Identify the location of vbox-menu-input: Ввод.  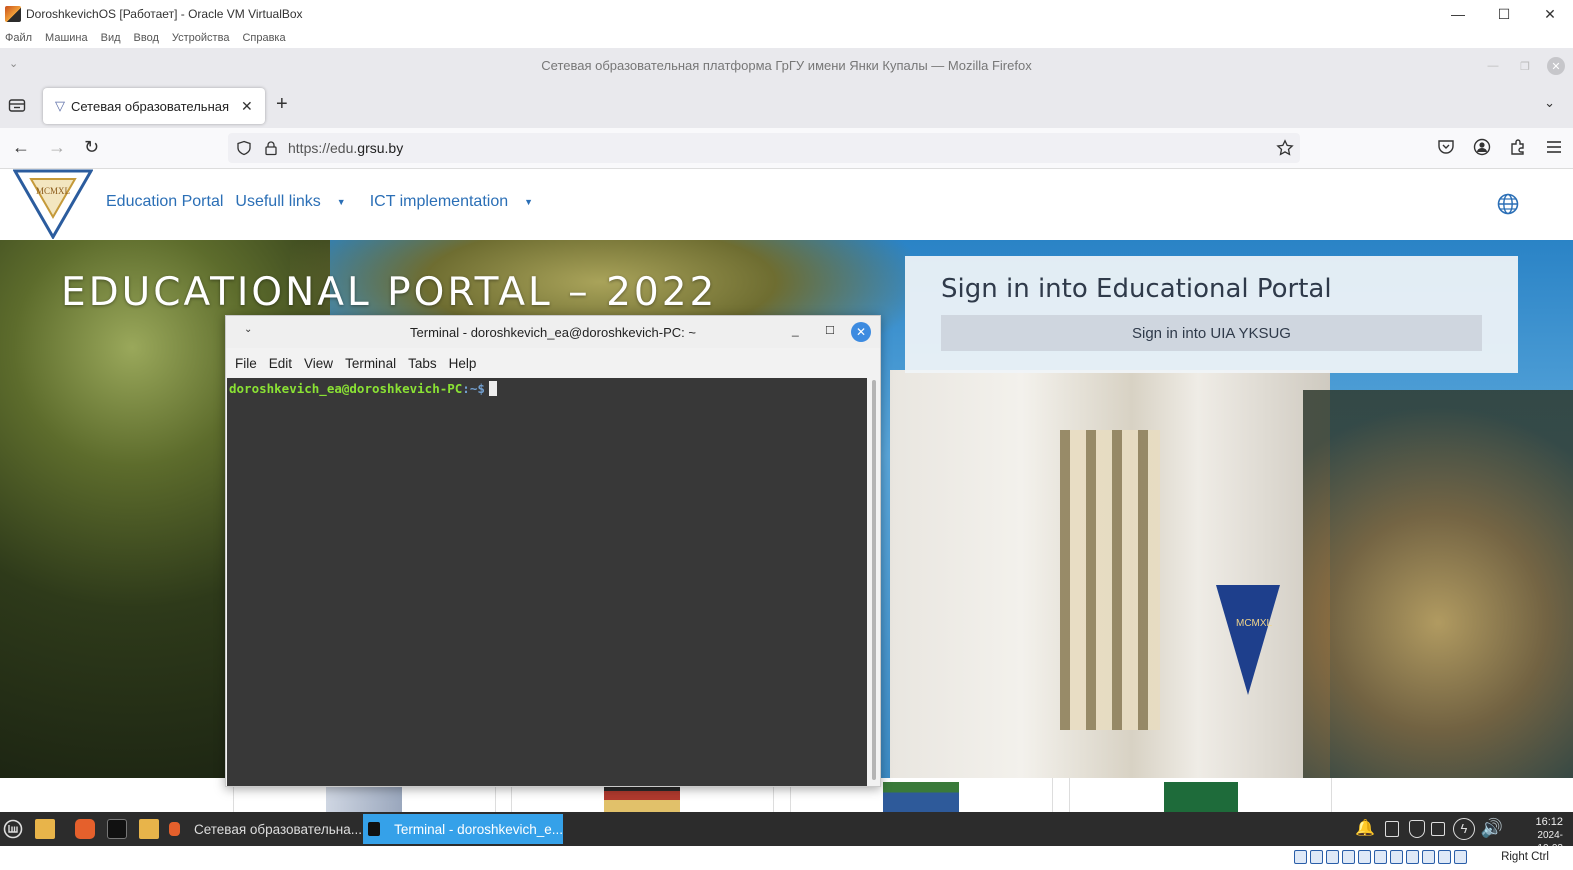
(146, 38).